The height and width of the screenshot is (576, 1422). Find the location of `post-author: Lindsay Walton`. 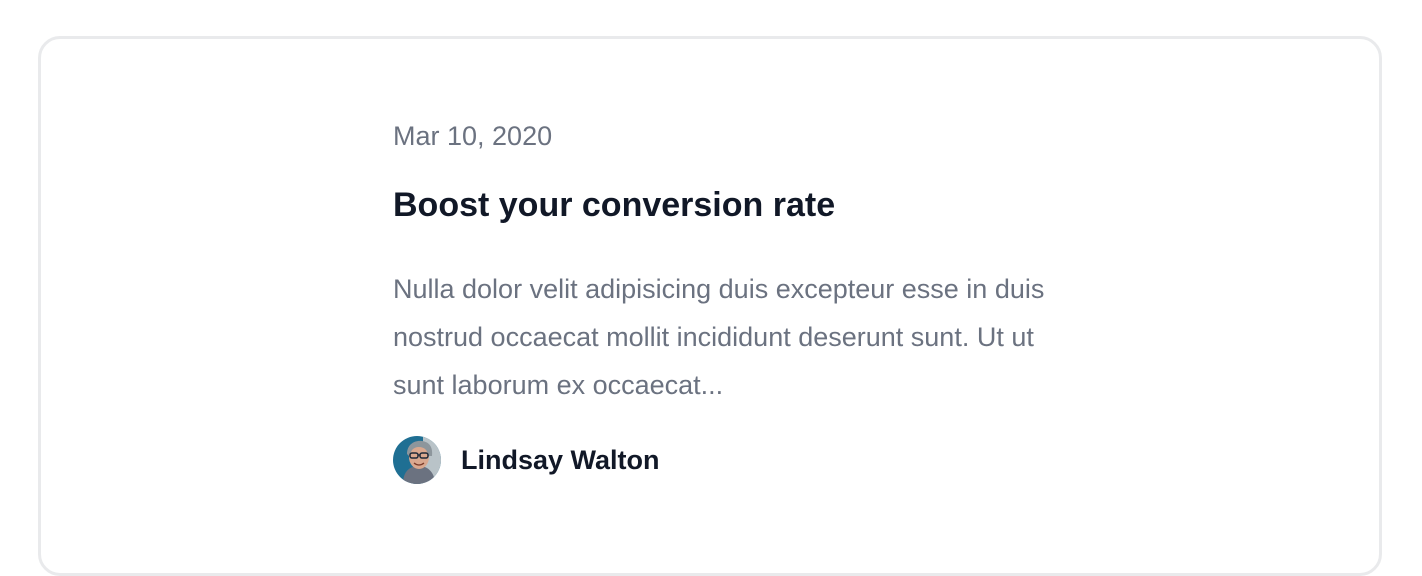

post-author: Lindsay Walton is located at coordinates (526, 460).